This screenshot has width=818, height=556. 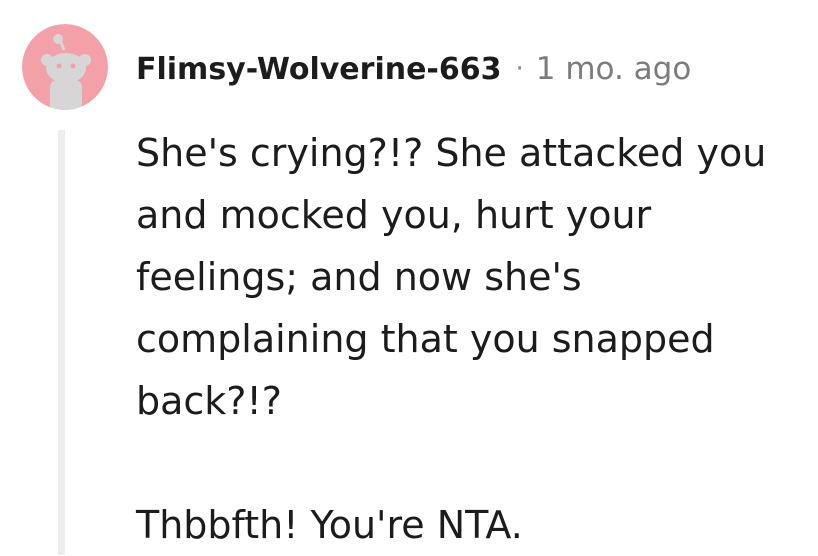 I want to click on author-name-link: Flimsy-Wolverine-663, so click(x=319, y=69).